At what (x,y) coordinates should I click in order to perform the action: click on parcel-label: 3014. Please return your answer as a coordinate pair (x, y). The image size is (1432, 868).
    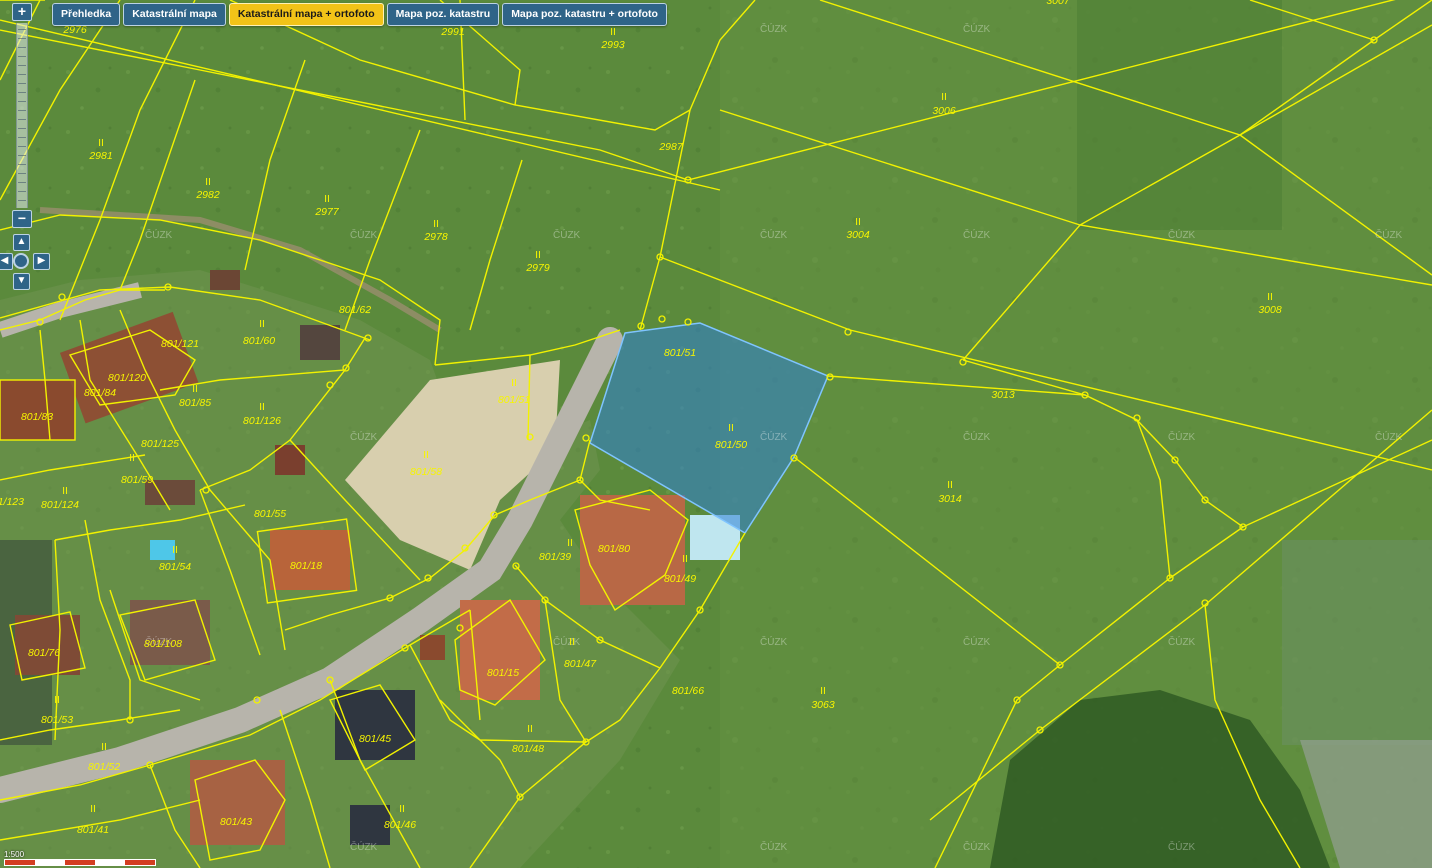
    Looking at the image, I should click on (950, 499).